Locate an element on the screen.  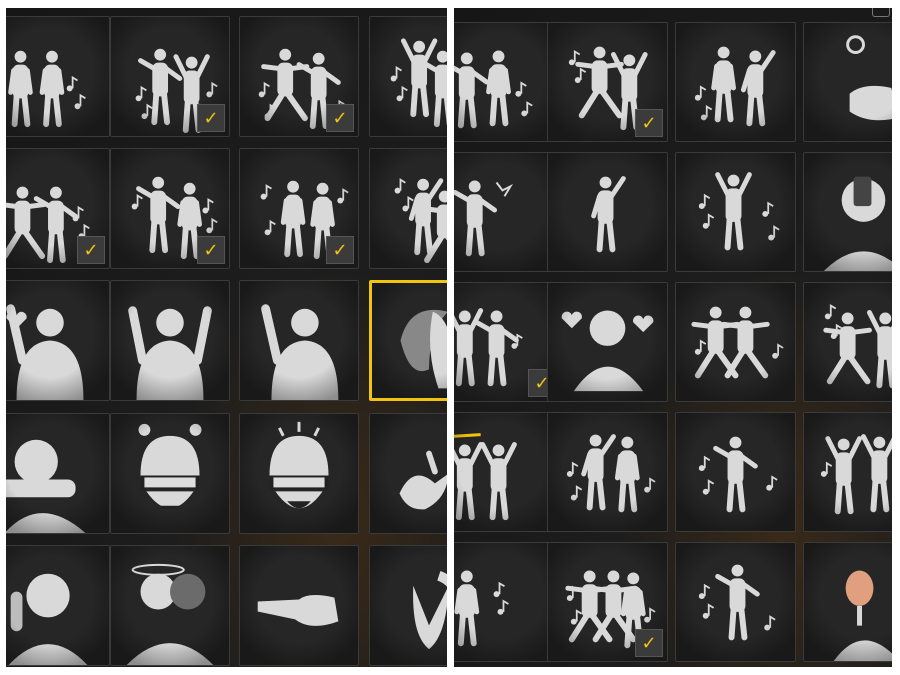
head-rest-emote-icon is located at coordinates (57, 473).